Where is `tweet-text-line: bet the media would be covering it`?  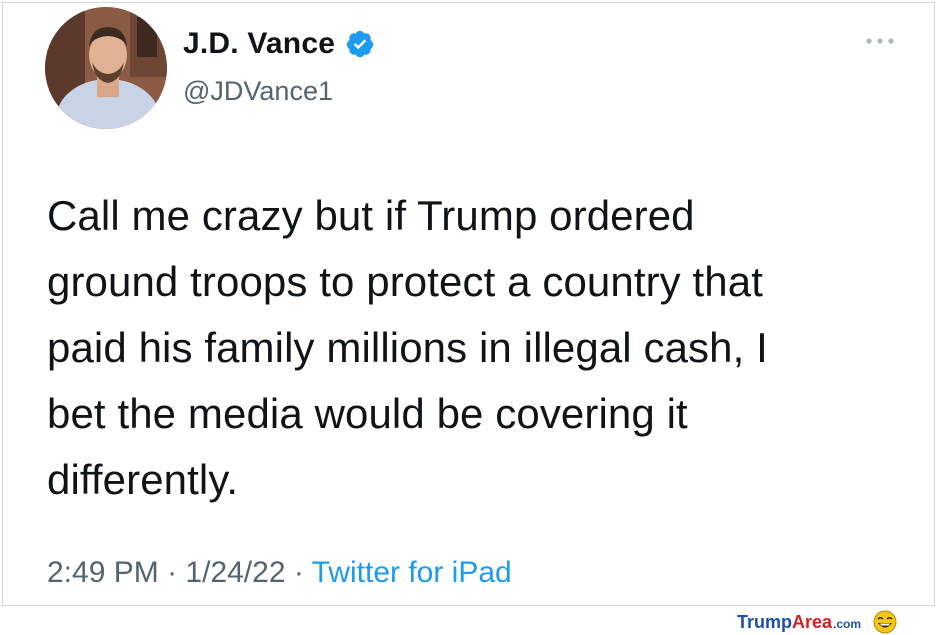 tweet-text-line: bet the media would be covering it is located at coordinates (367, 413).